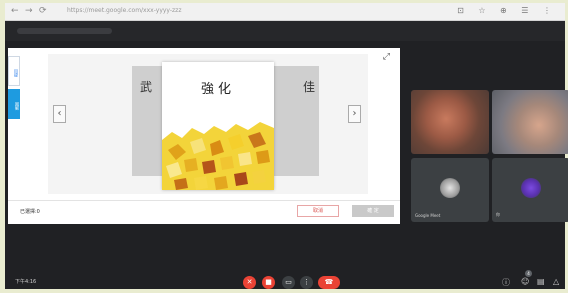 The image size is (568, 293). I want to click on back-icon: ←, so click(15, 11).